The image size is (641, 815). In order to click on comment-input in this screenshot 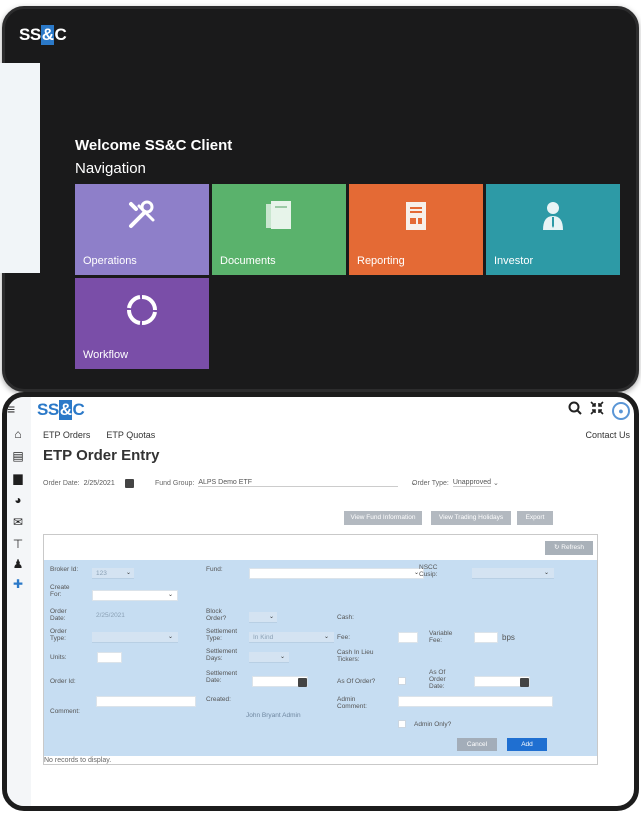, I will do `click(146, 701)`.